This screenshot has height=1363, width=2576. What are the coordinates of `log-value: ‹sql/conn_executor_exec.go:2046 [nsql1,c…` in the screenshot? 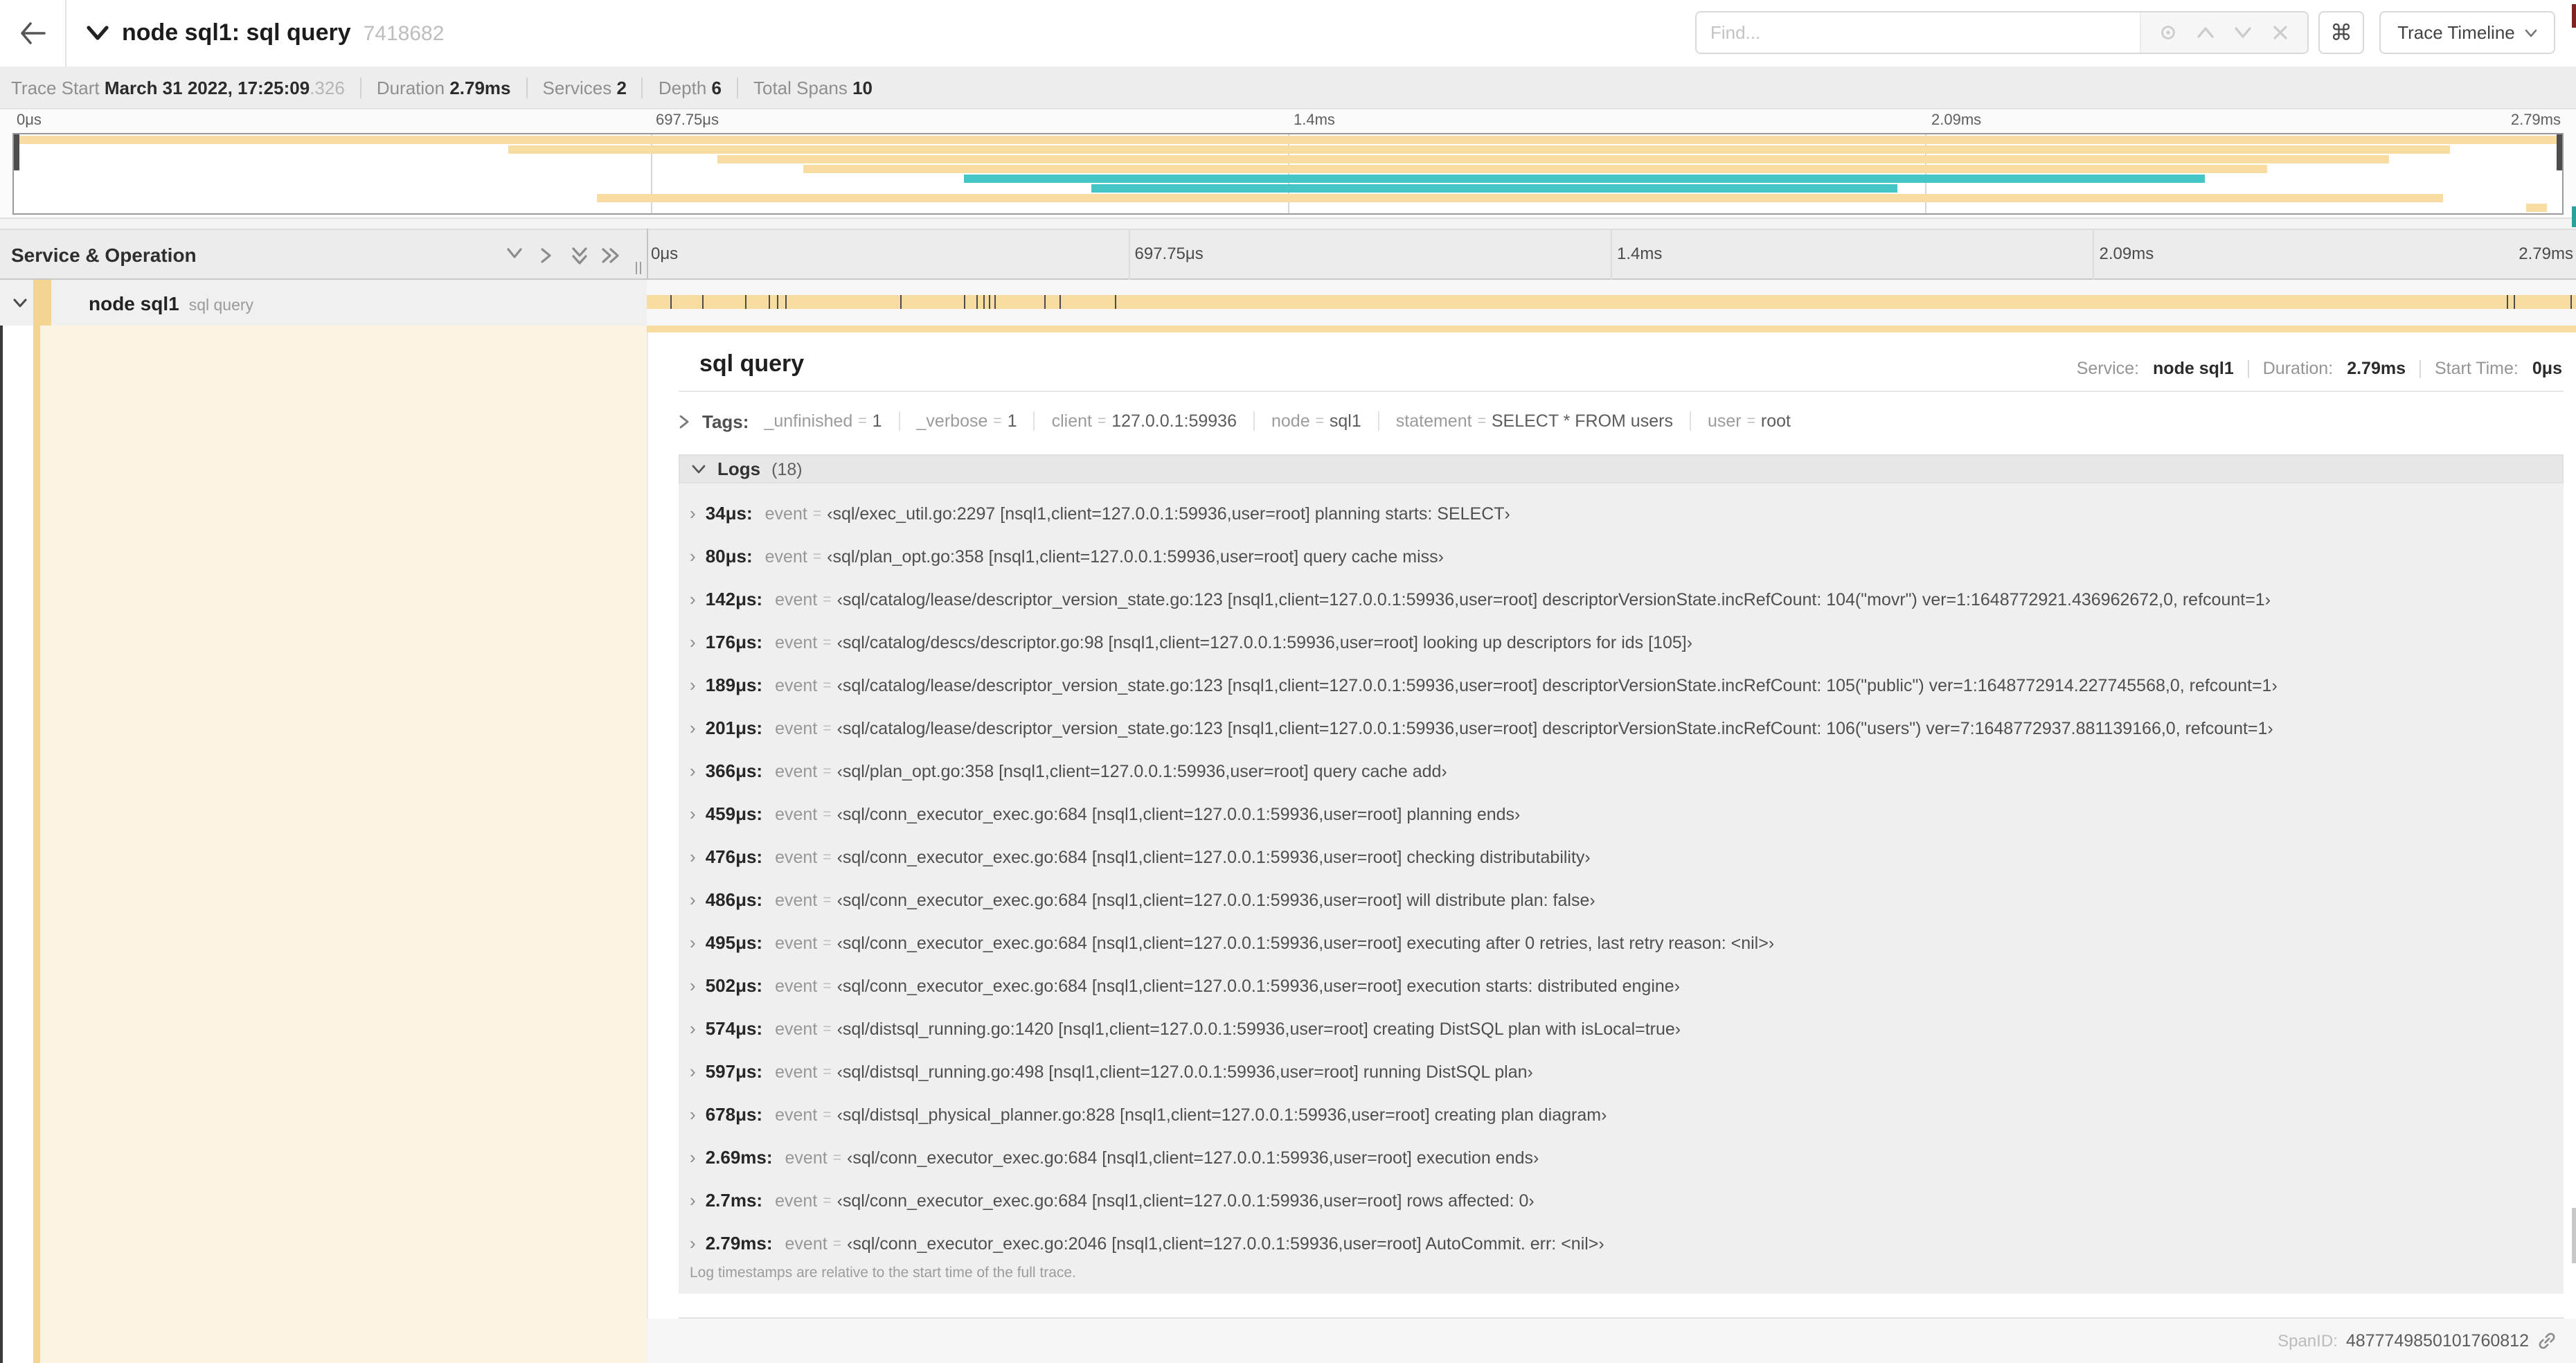 It's located at (1225, 1243).